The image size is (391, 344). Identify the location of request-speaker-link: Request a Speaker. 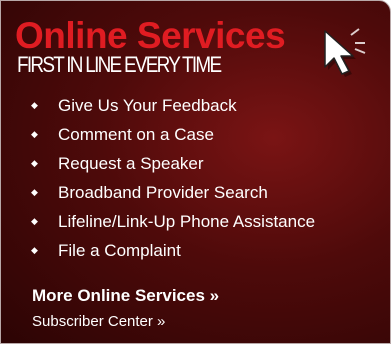
(131, 164).